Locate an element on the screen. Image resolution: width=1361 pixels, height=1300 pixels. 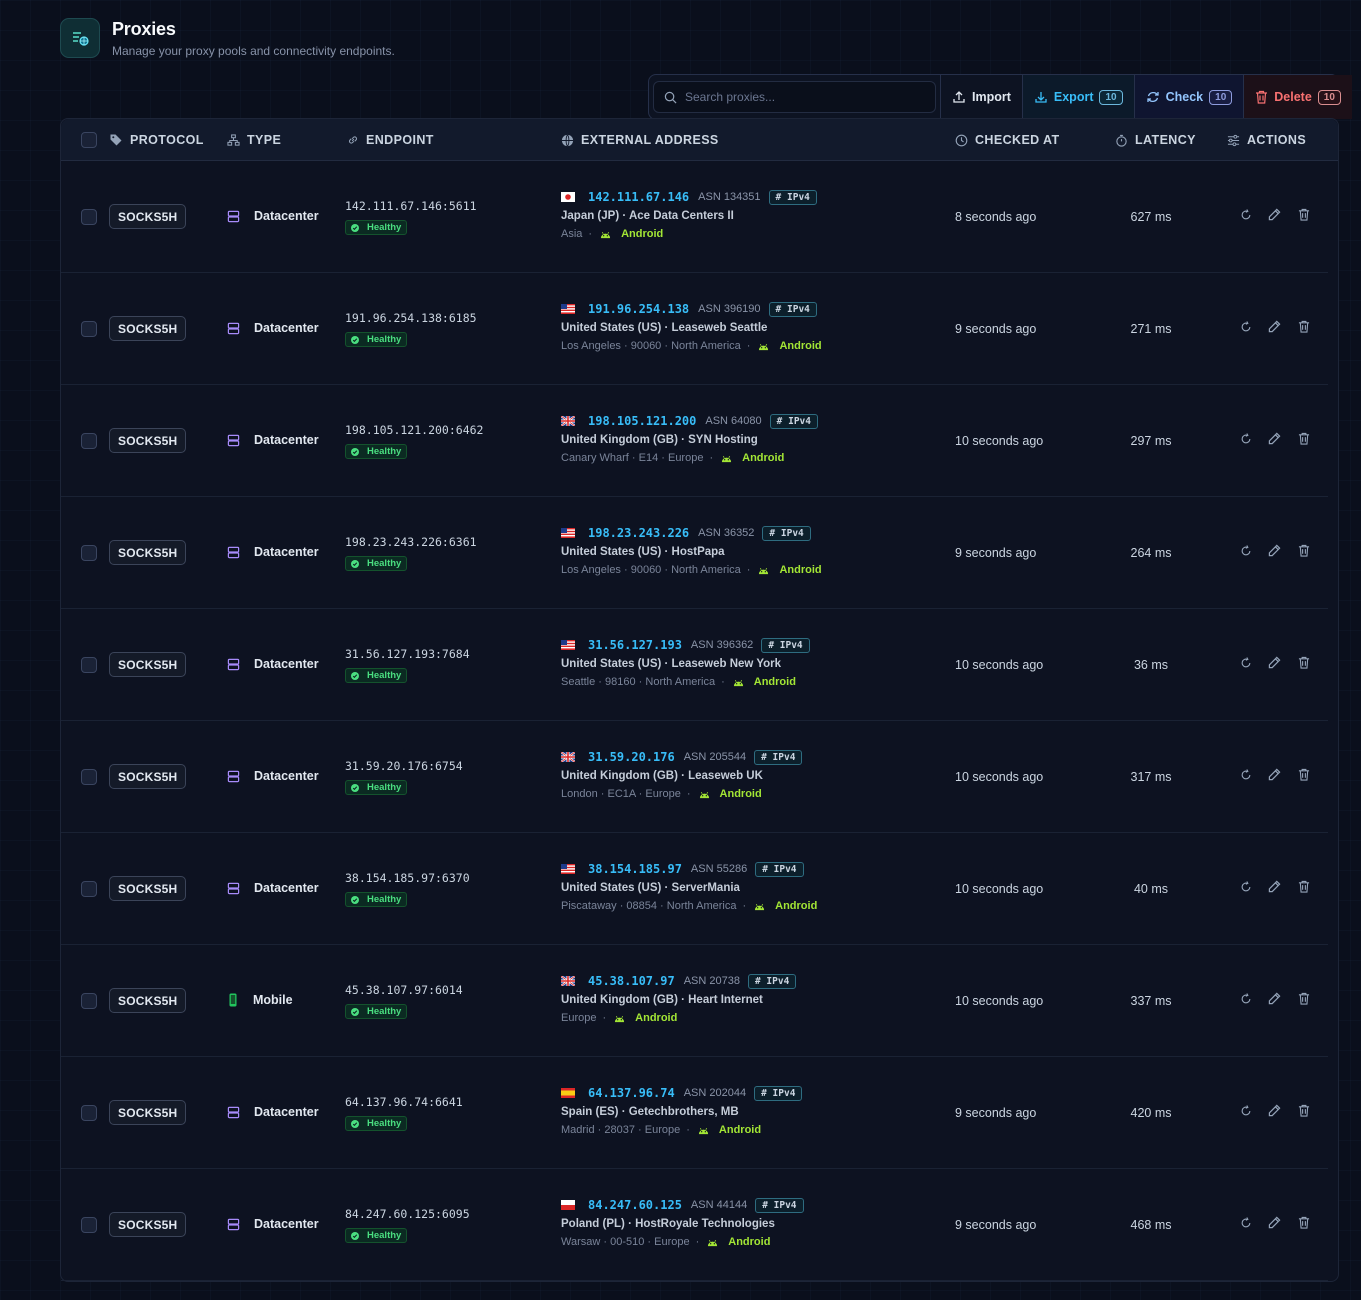
tag-icon is located at coordinates (116, 140).